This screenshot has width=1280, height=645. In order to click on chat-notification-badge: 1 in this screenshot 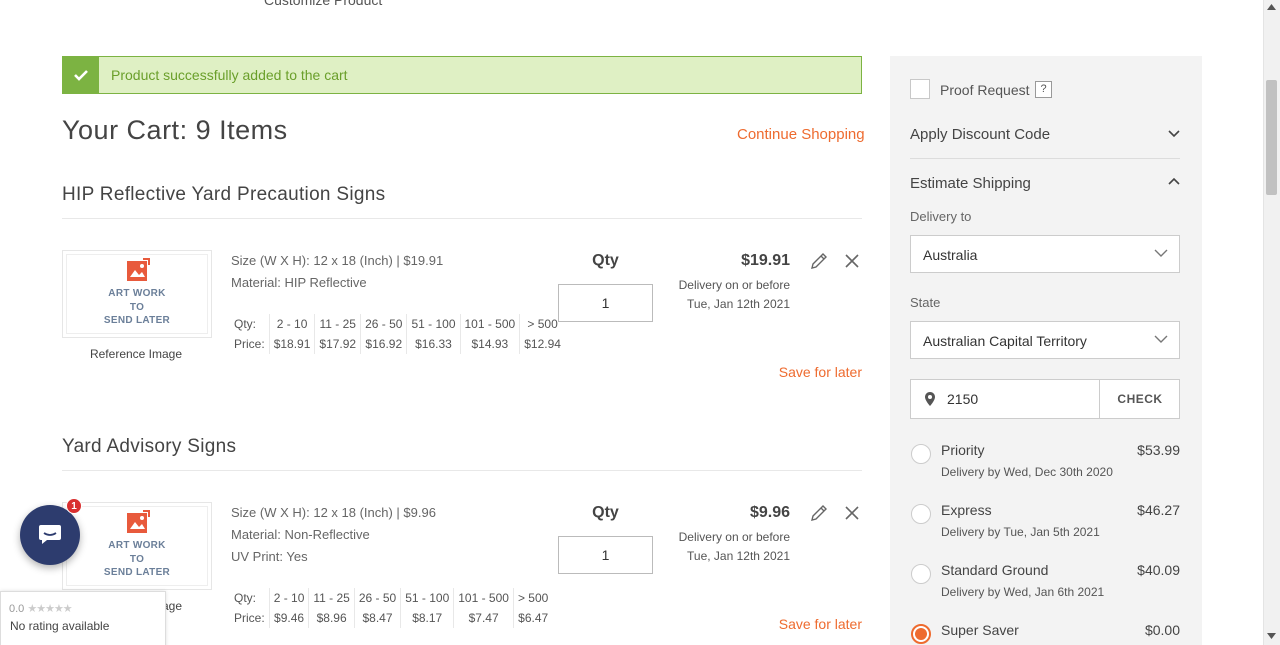, I will do `click(74, 506)`.